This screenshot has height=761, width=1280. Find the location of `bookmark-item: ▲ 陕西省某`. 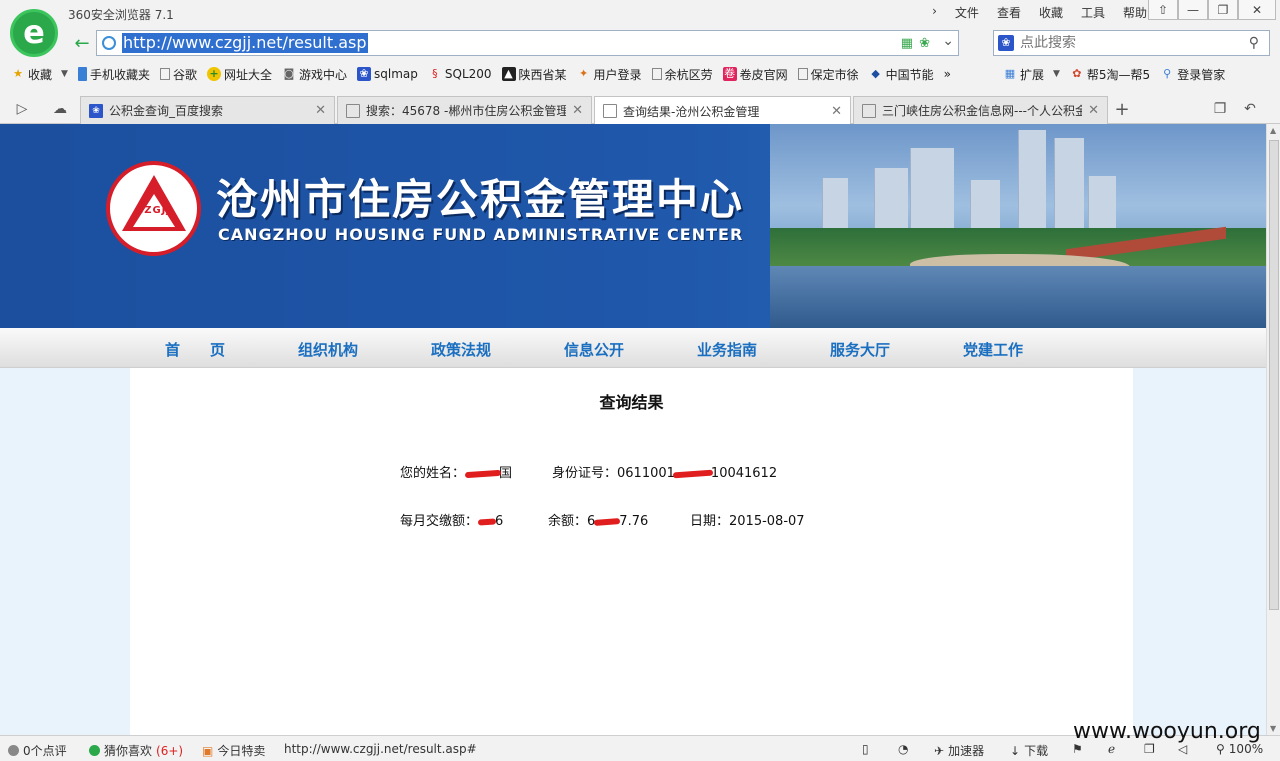

bookmark-item: ▲ 陕西省某 is located at coordinates (534, 74).